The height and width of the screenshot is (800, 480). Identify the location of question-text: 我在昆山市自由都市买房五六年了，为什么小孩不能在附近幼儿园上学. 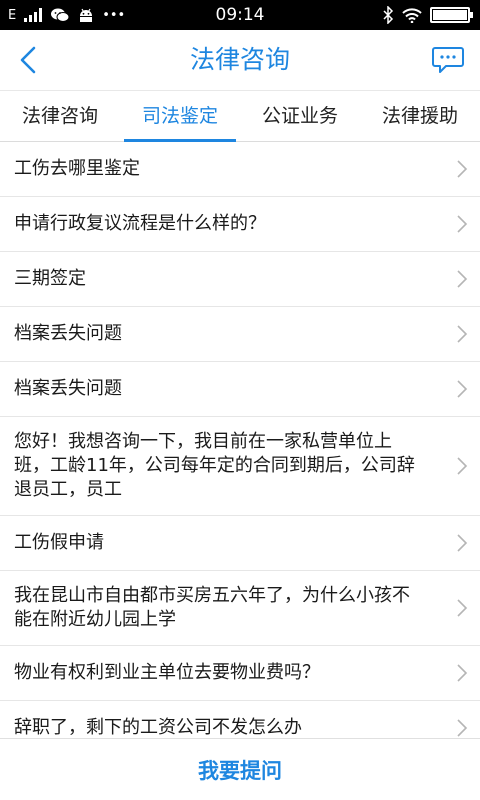
(212, 607).